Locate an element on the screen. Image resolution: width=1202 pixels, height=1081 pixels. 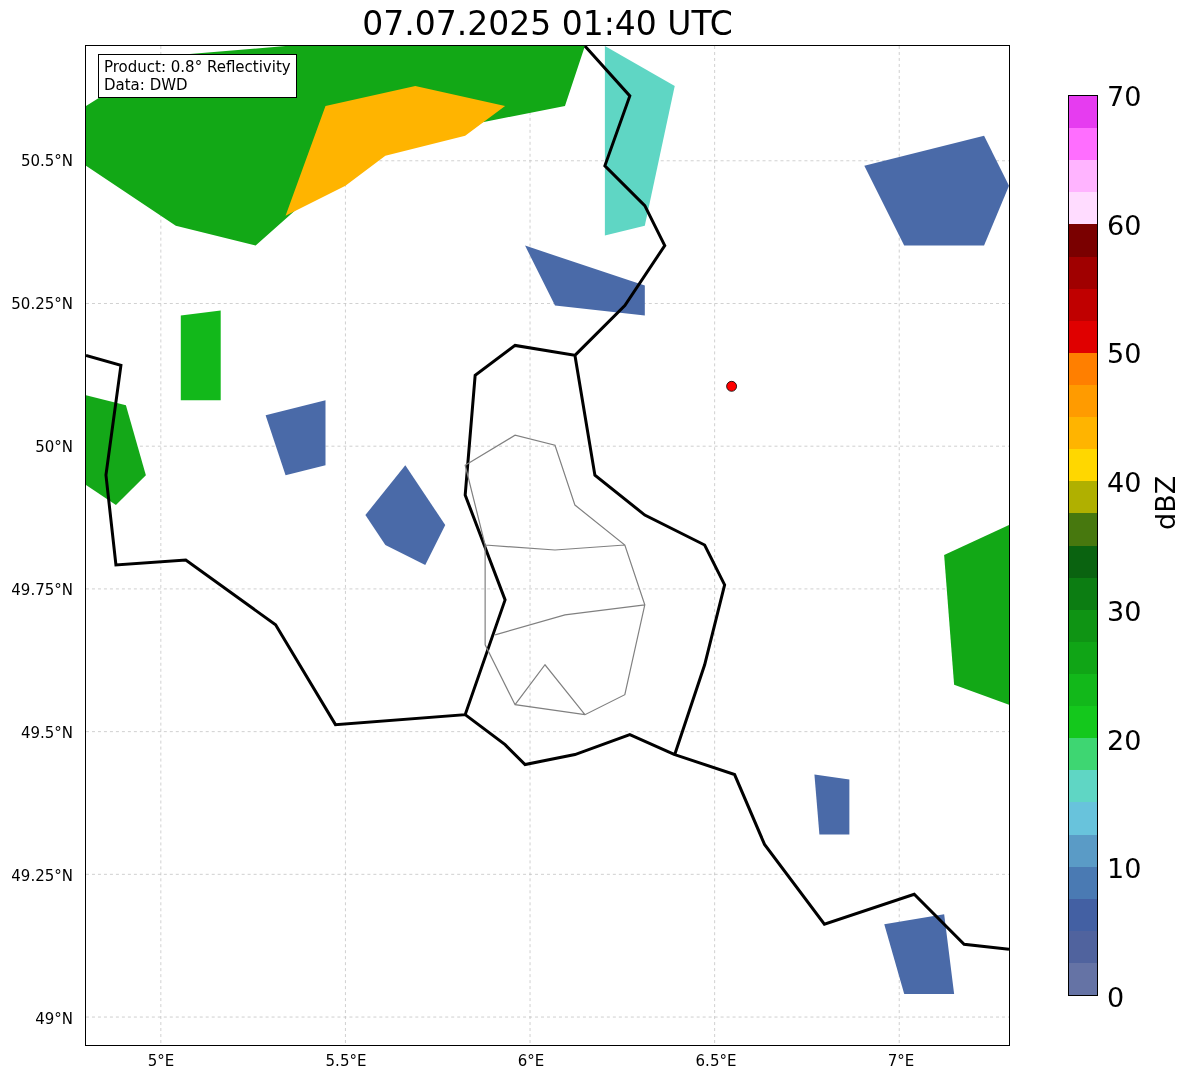
colorbar-label: dBZ is located at coordinates (1165, 502).